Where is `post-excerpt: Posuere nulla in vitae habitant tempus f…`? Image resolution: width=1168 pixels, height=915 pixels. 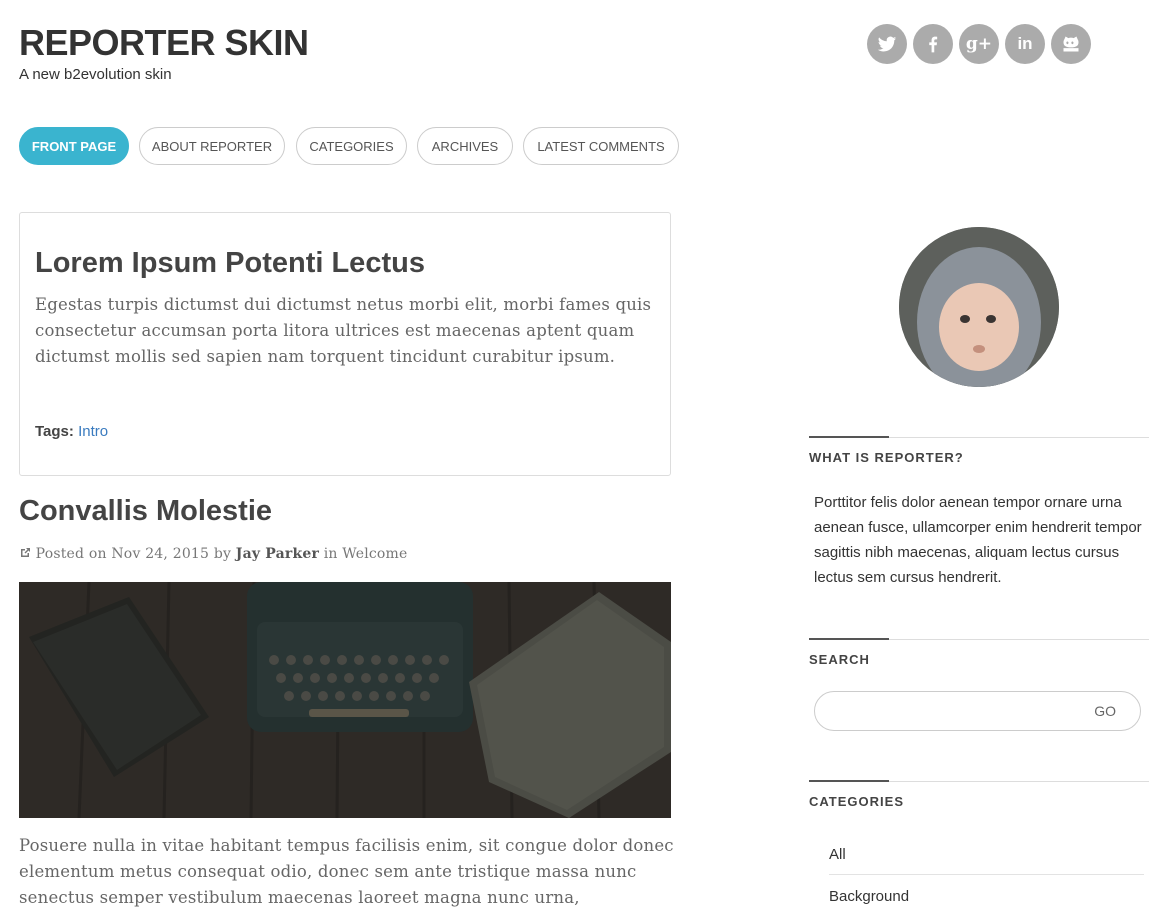
post-excerpt: Posuere nulla in vitae habitant tempus f… is located at coordinates (346, 871).